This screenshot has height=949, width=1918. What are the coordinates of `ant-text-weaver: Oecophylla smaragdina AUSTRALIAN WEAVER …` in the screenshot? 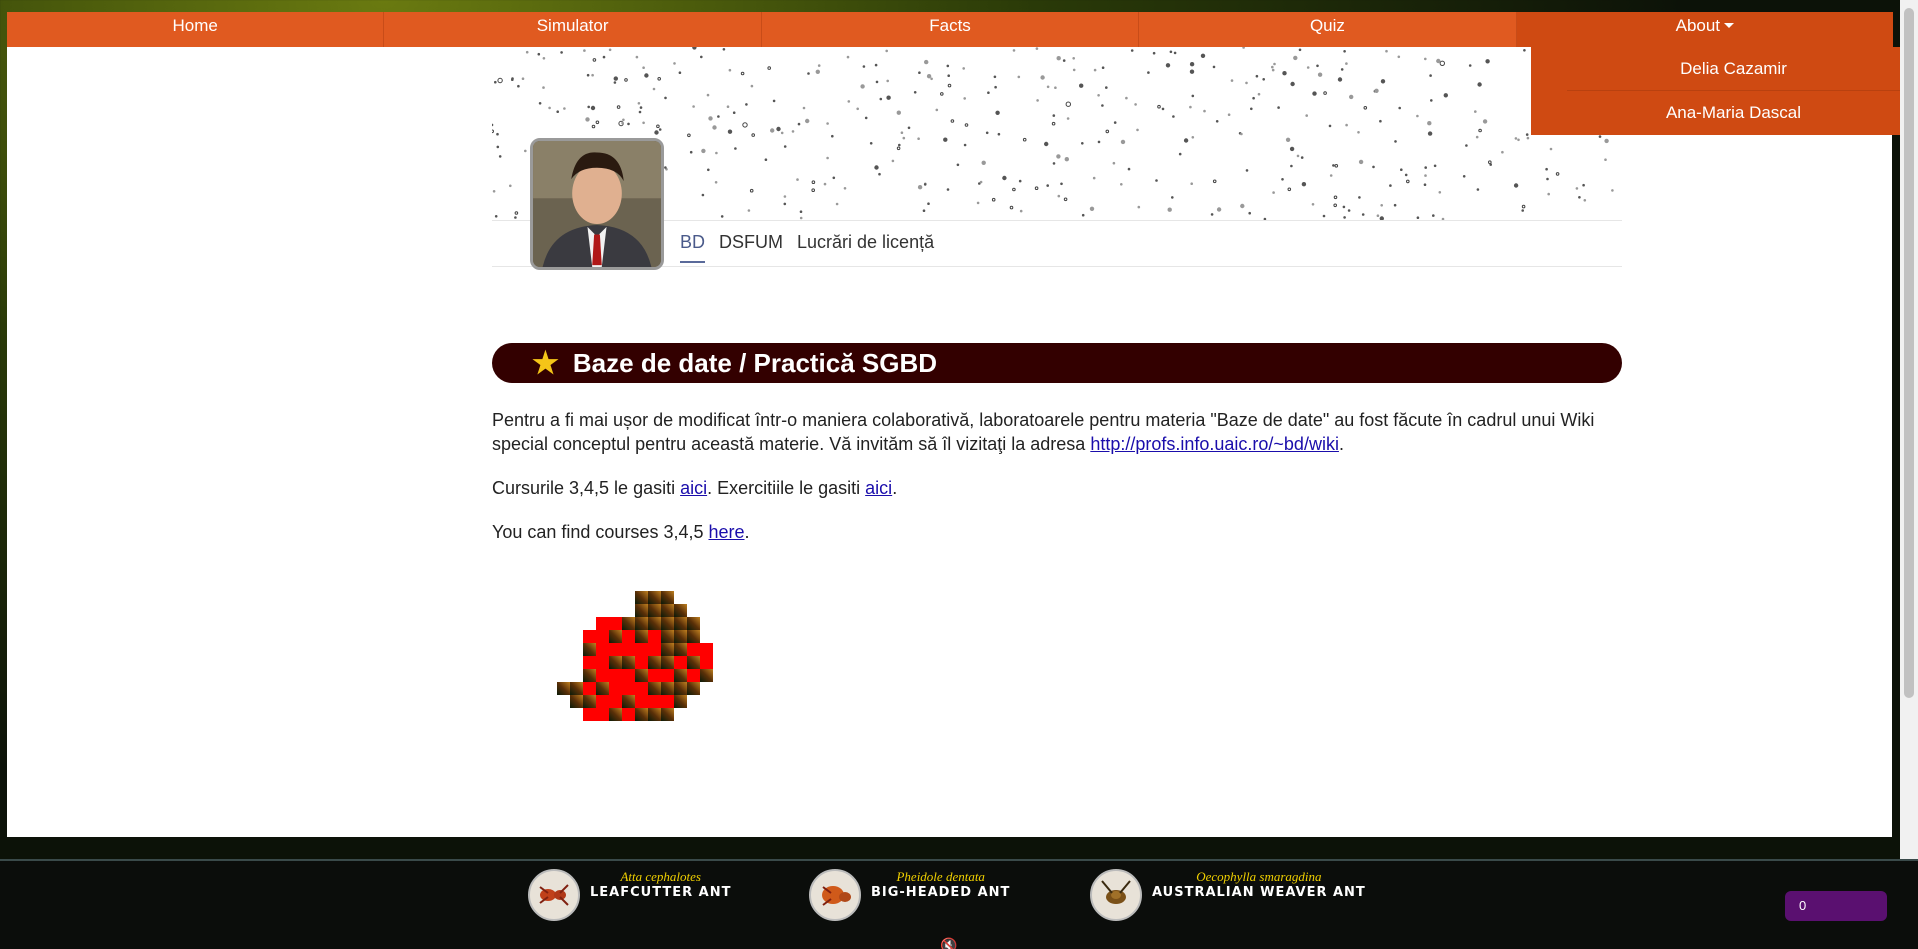 It's located at (1259, 884).